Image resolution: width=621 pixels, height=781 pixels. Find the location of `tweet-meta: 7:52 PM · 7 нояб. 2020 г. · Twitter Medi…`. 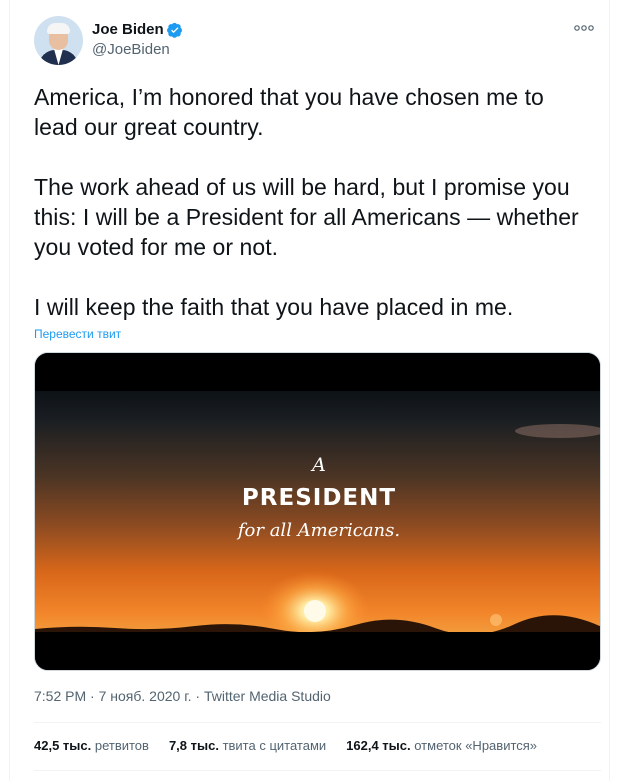

tweet-meta: 7:52 PM · 7 нояб. 2020 г. · Twitter Medi… is located at coordinates (182, 696).